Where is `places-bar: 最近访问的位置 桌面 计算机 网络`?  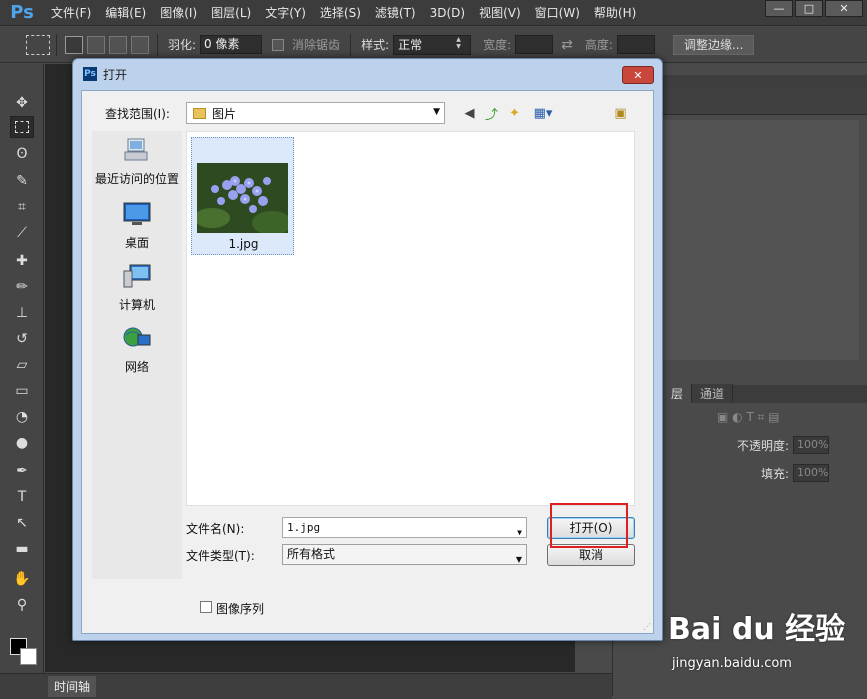 places-bar: 最近访问的位置 桌面 计算机 网络 is located at coordinates (137, 355).